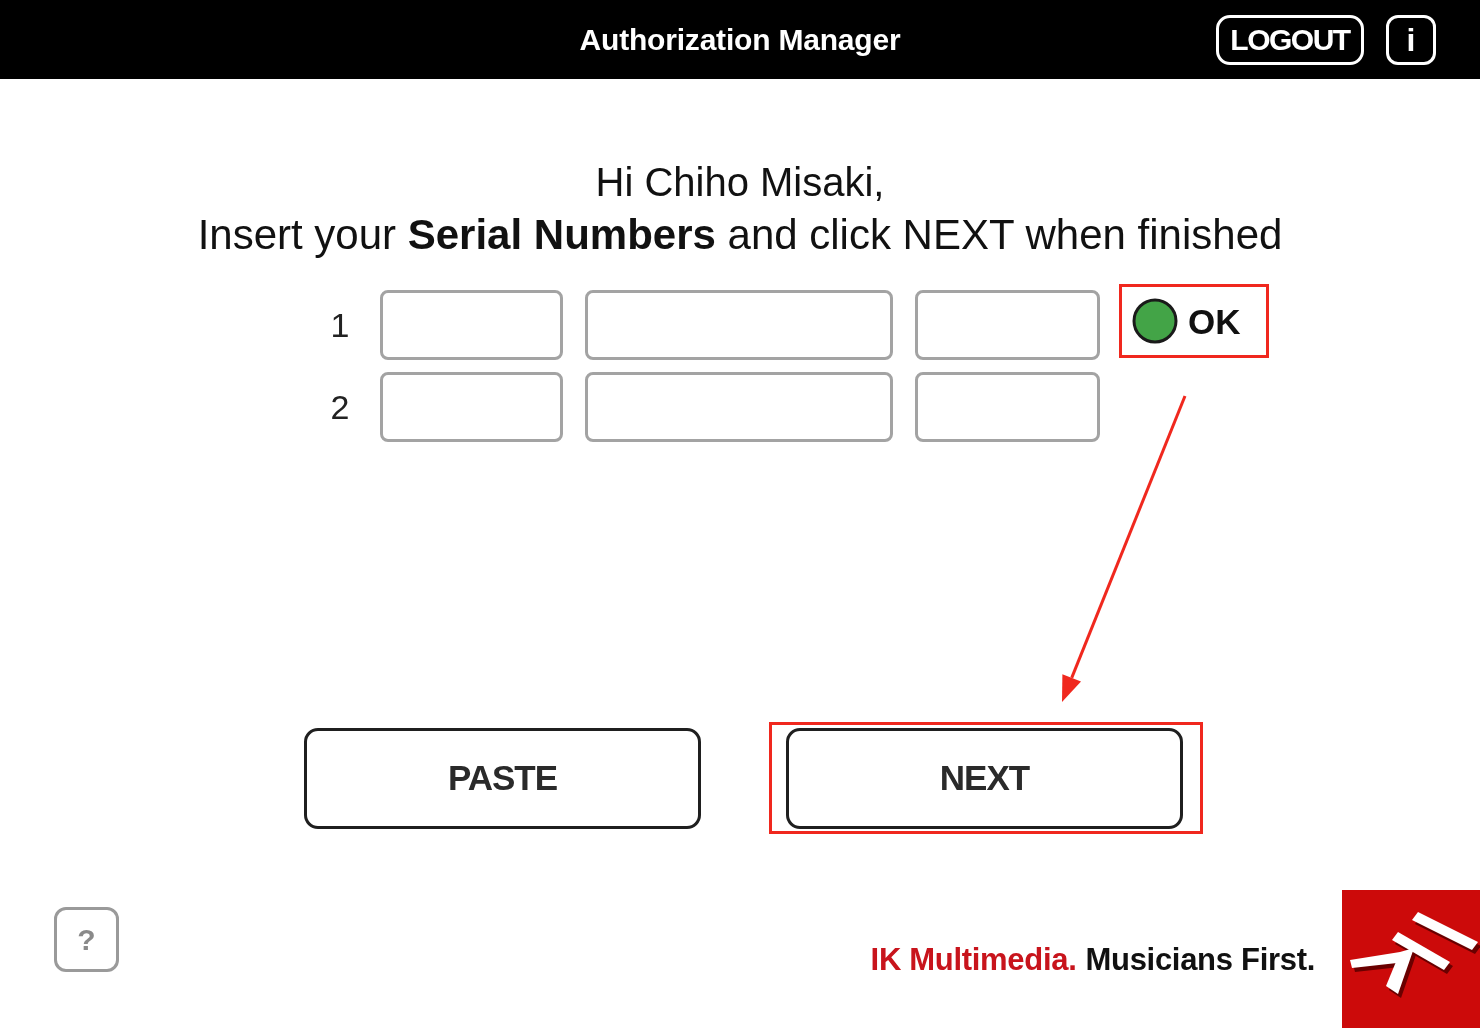 The width and height of the screenshot is (1480, 1028). What do you see at coordinates (1290, 39) in the screenshot?
I see `logout-button: LOGOUT` at bounding box center [1290, 39].